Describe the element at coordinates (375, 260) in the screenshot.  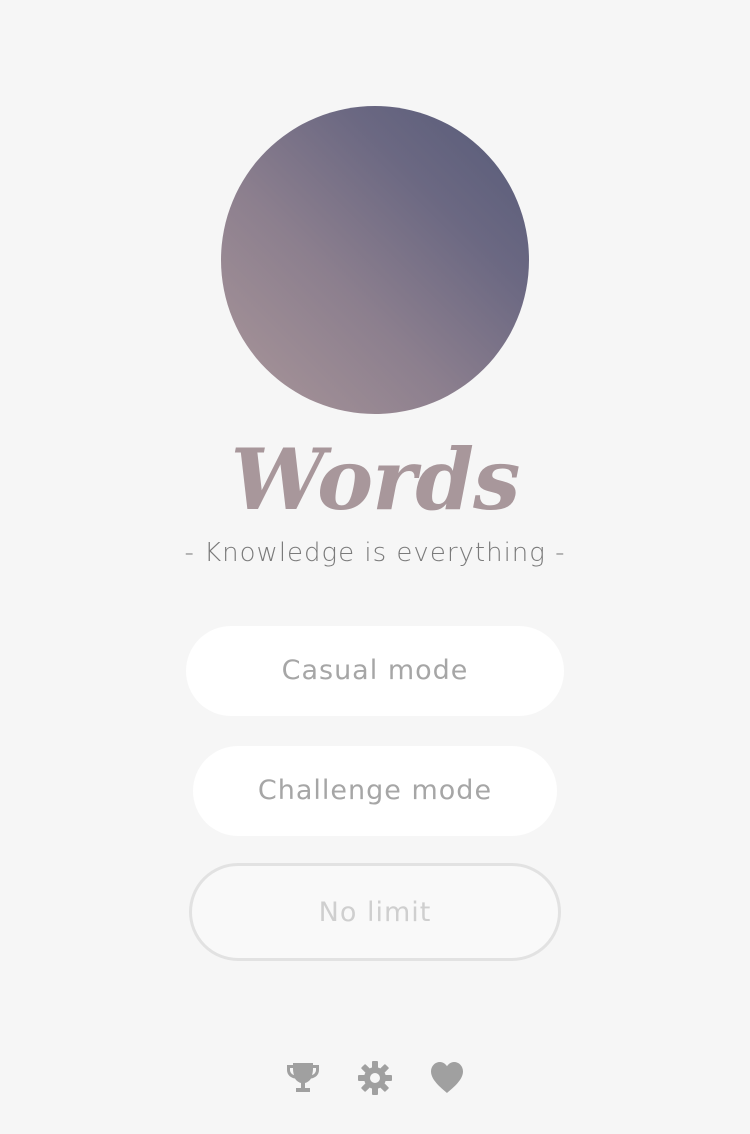
I see `logo-circle` at that location.